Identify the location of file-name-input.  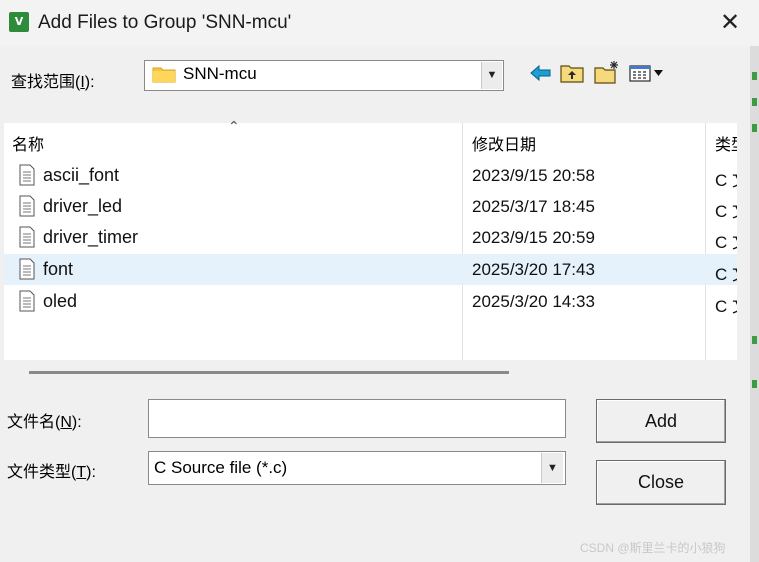
(357, 418).